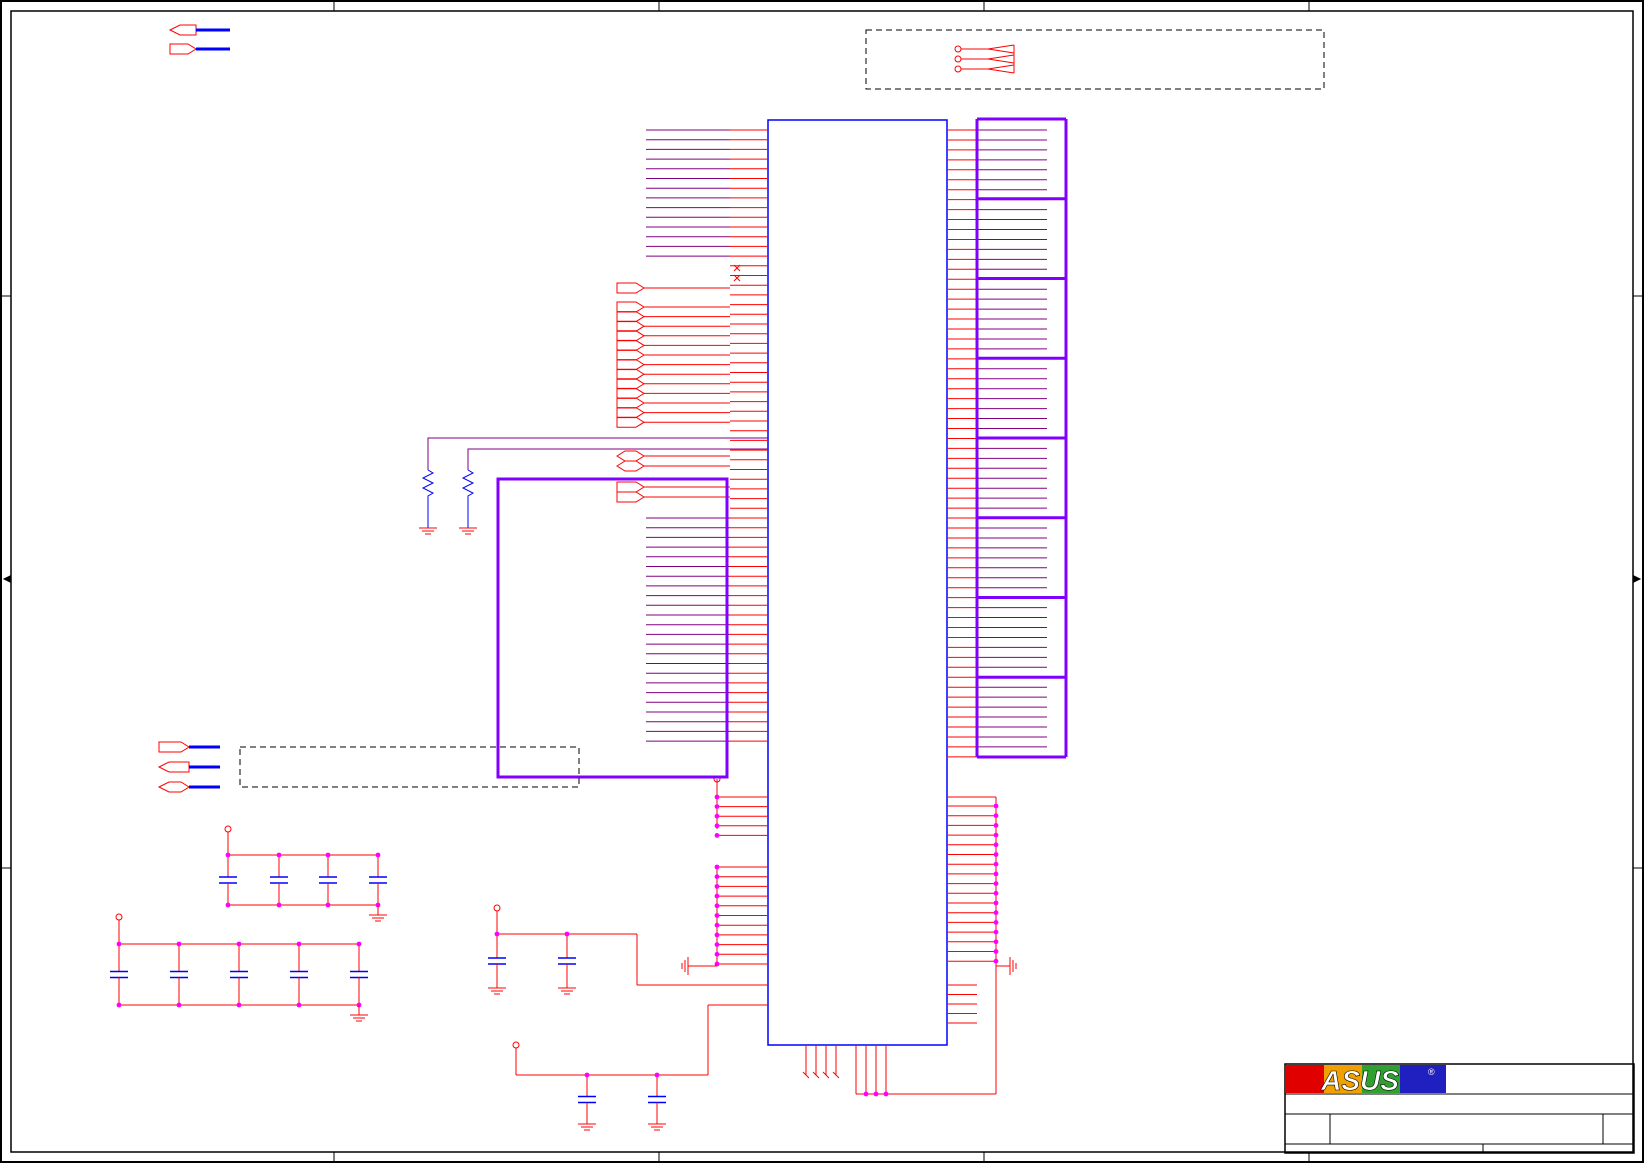  I want to click on left-port-connectors, so click(673, 392).